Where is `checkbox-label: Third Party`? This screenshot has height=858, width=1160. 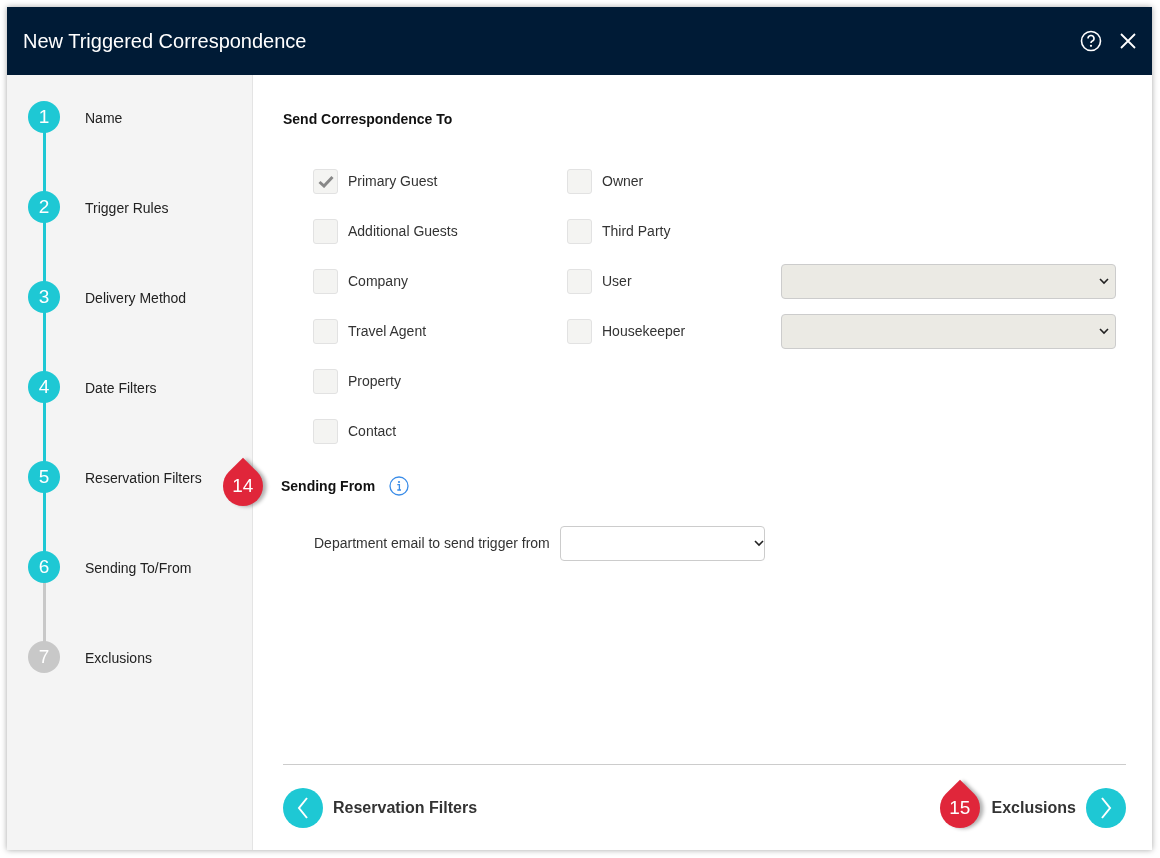 checkbox-label: Third Party is located at coordinates (636, 231).